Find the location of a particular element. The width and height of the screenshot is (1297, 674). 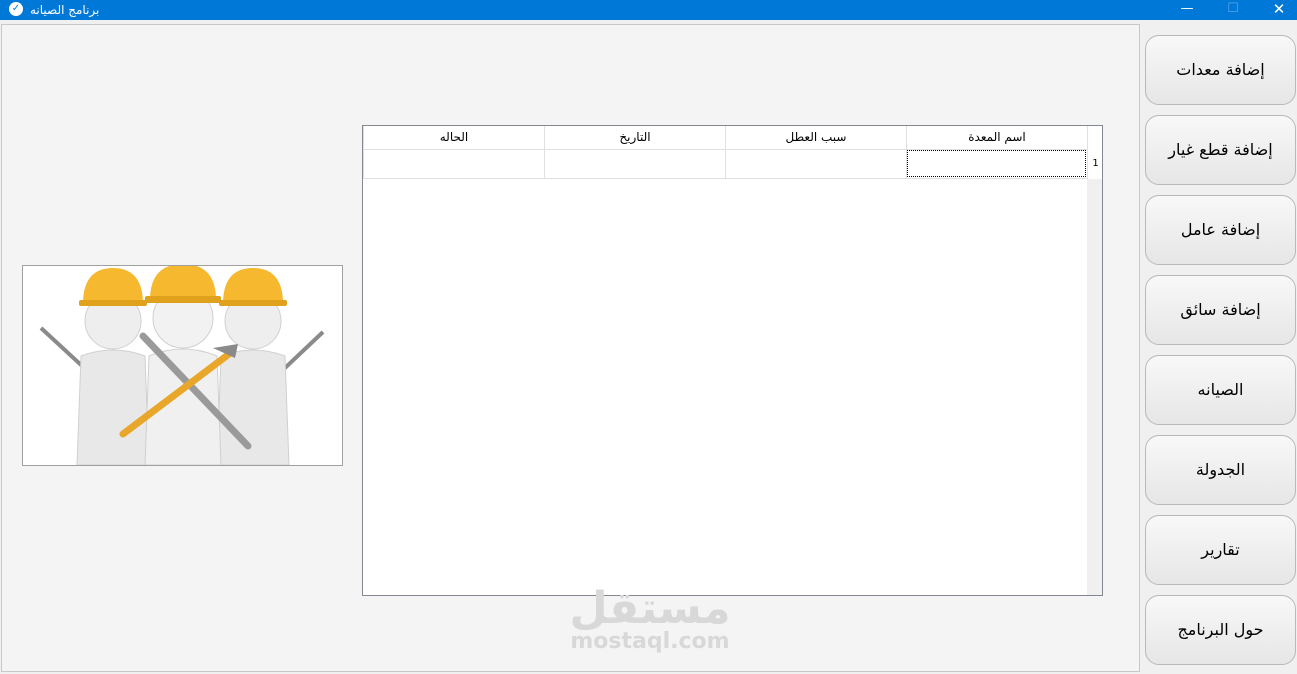

schedule-button: الجدولة is located at coordinates (1220, 470).